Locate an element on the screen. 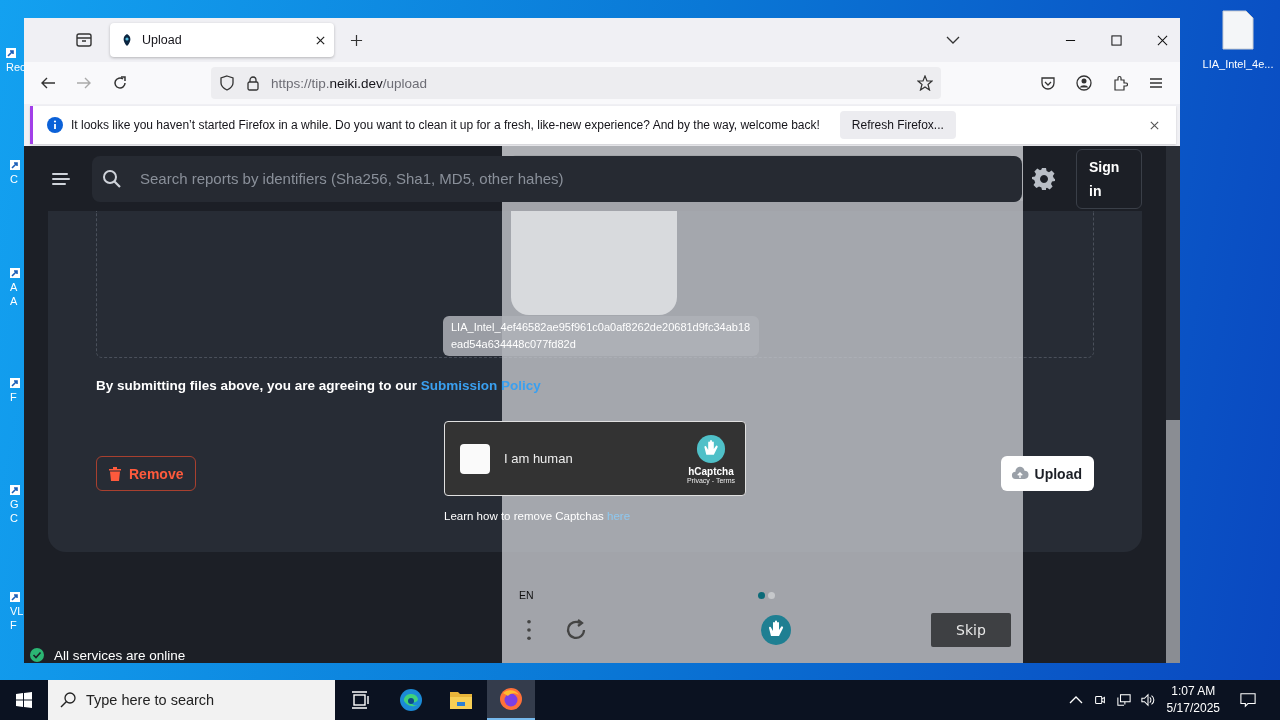 Image resolution: width=1280 pixels, height=720 pixels. filename-tooltip: LIA_Intel_4ef46582ae95f961c0a0af8262de20681d9fc34ab18ead54a634448c077fd82d is located at coordinates (601, 336).